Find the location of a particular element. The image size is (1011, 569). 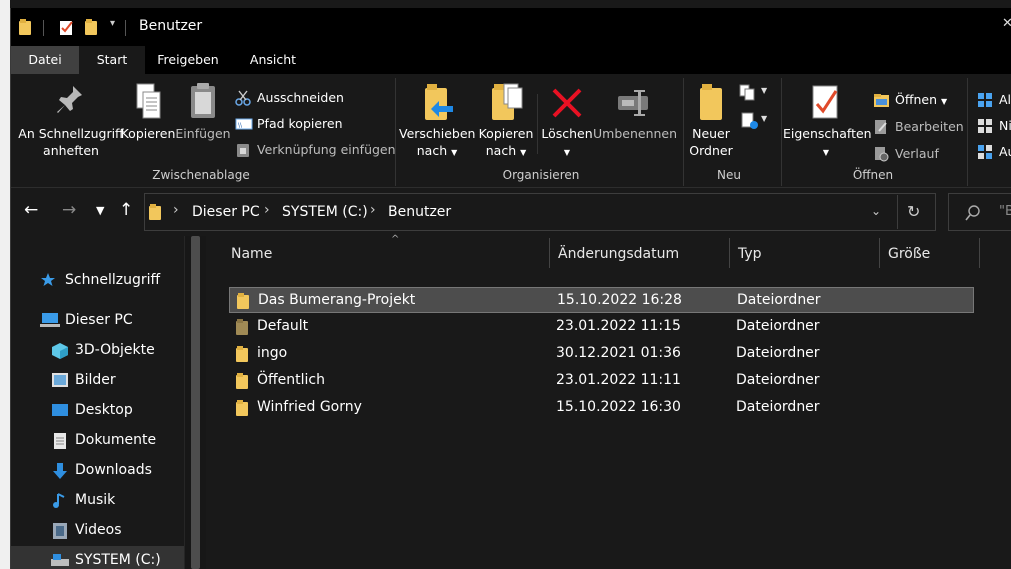

breadcrumb-system-c: SYSTEM (C:) is located at coordinates (325, 212).